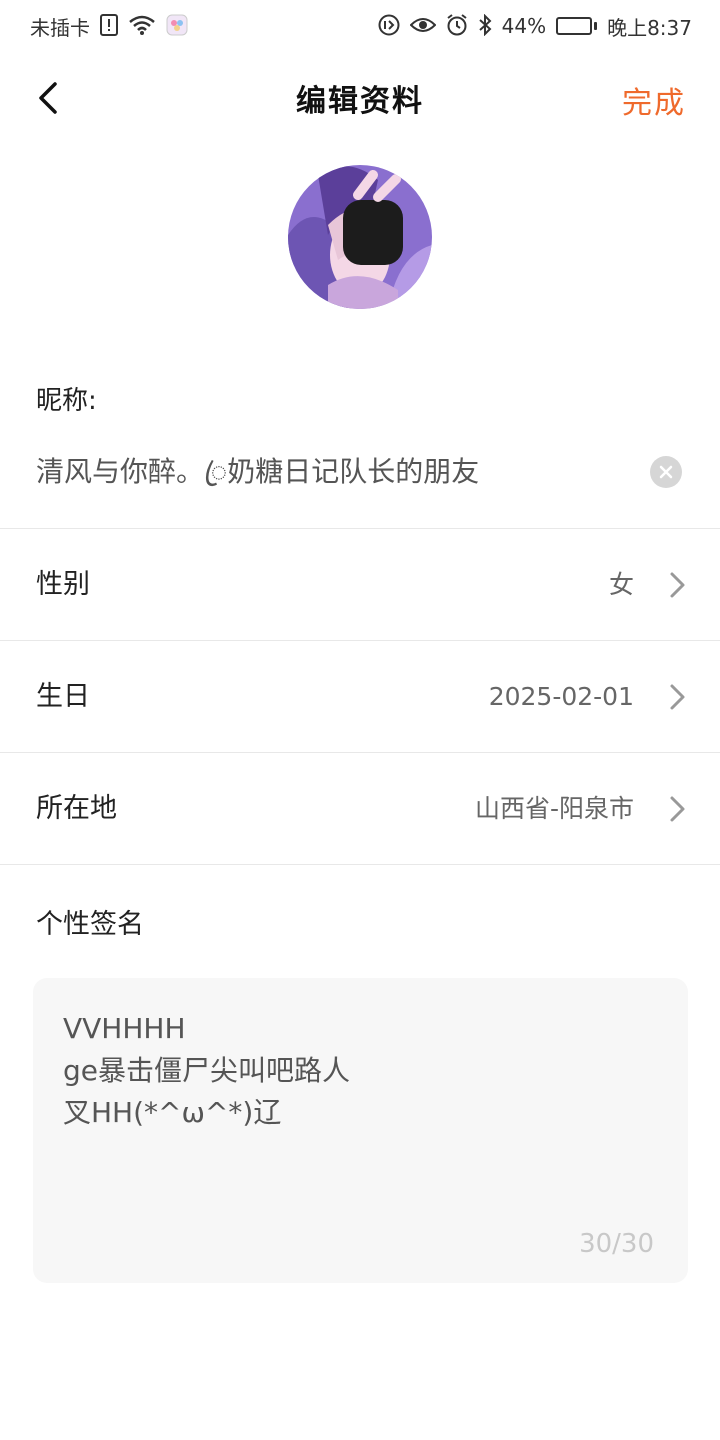  I want to click on clock-time: 晚上8:37, so click(649, 27).